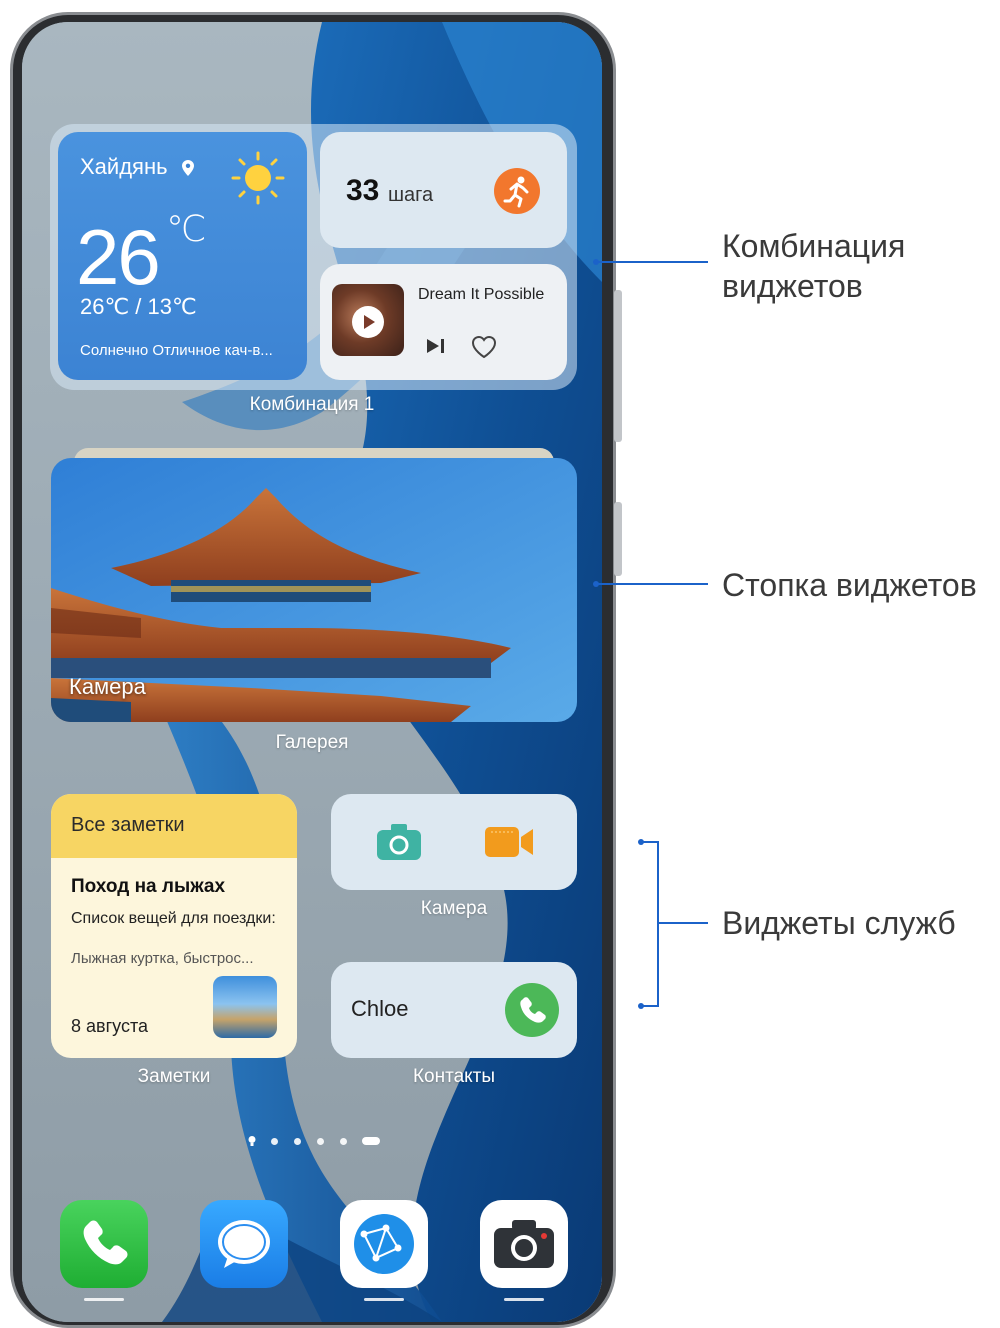 This screenshot has width=1000, height=1328. Describe the element at coordinates (484, 347) in the screenshot. I see `heart-icon` at that location.